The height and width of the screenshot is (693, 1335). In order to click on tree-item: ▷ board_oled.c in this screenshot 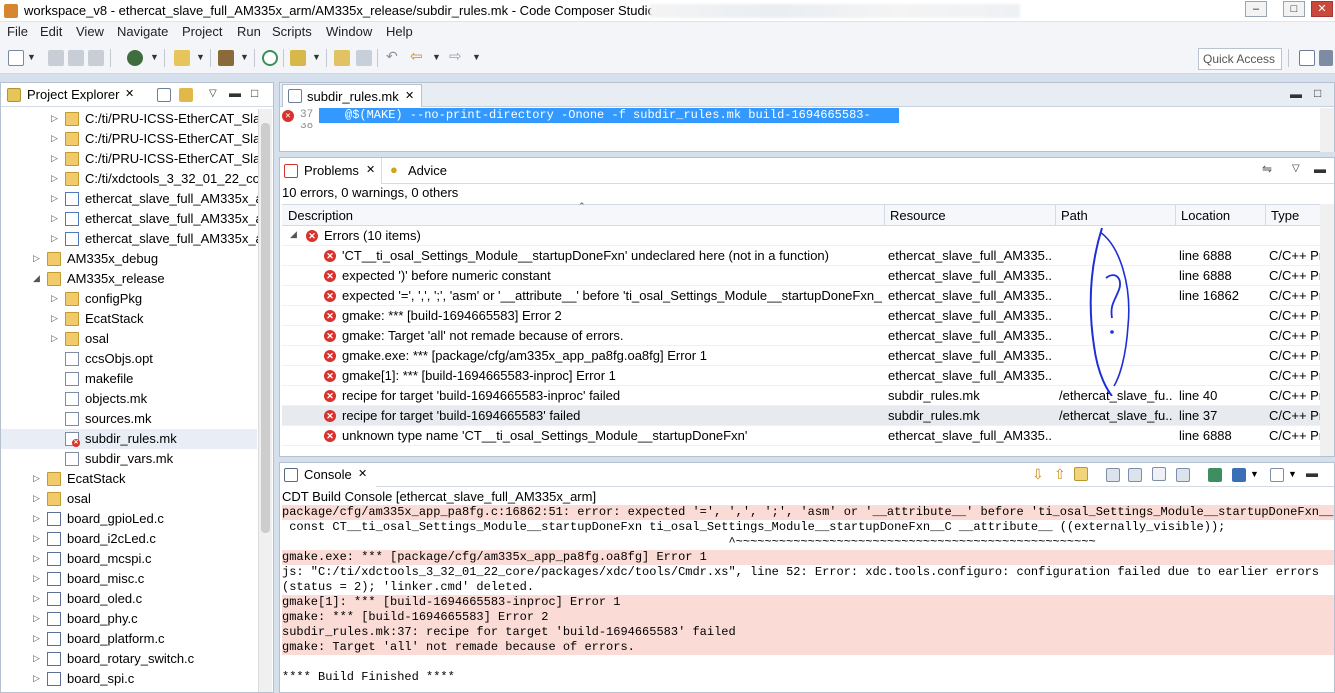, I will do `click(129, 599)`.